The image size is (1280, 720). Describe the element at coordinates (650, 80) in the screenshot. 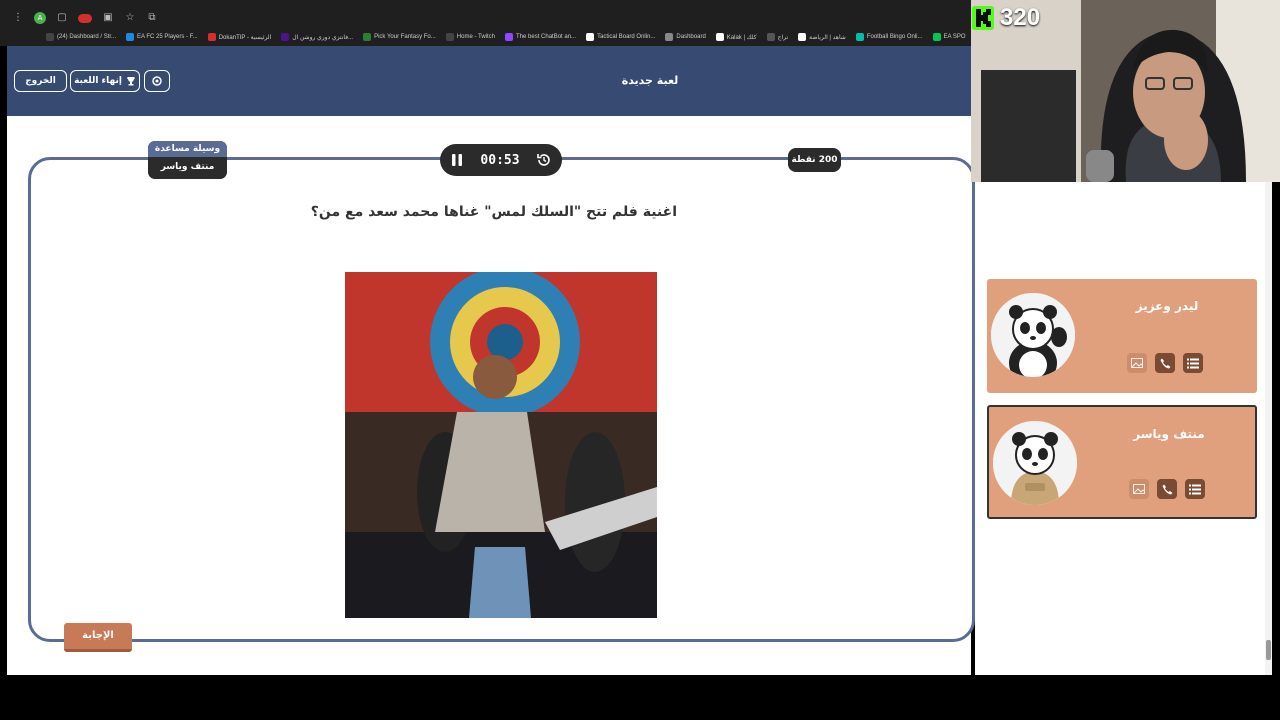

I see `page-title: لعبة جديدة` at that location.